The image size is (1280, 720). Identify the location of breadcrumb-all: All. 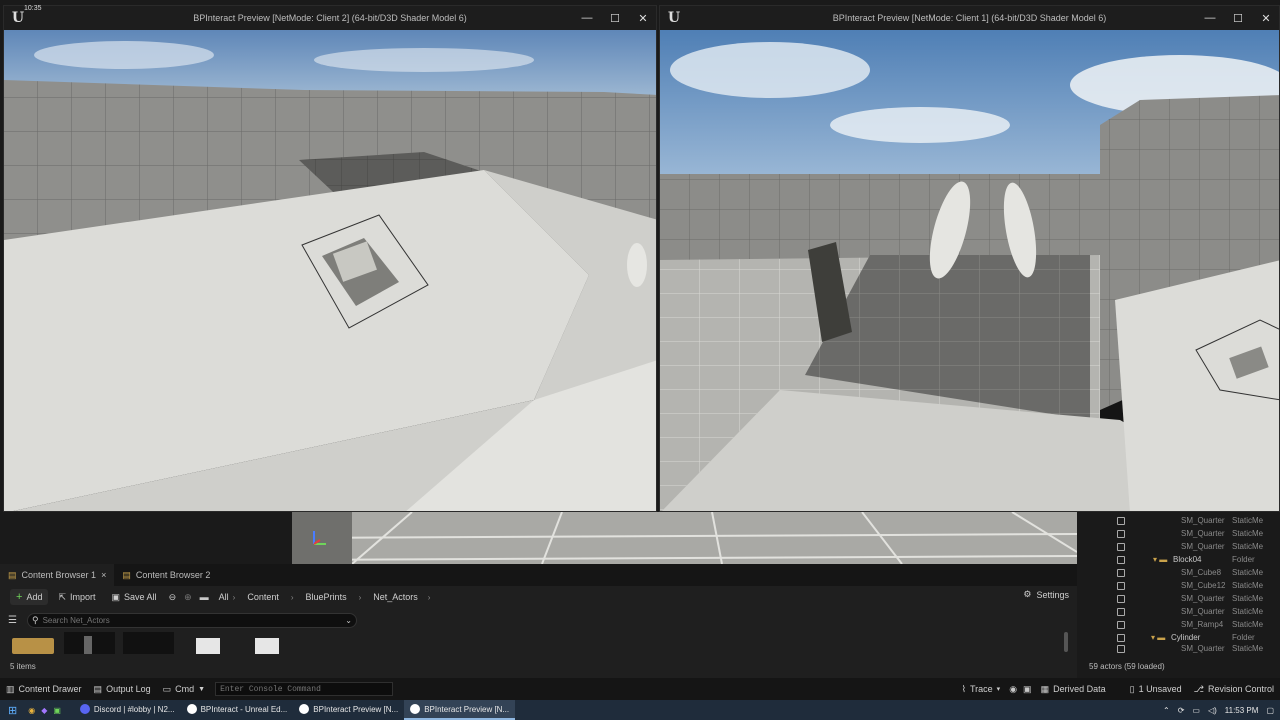
(224, 597).